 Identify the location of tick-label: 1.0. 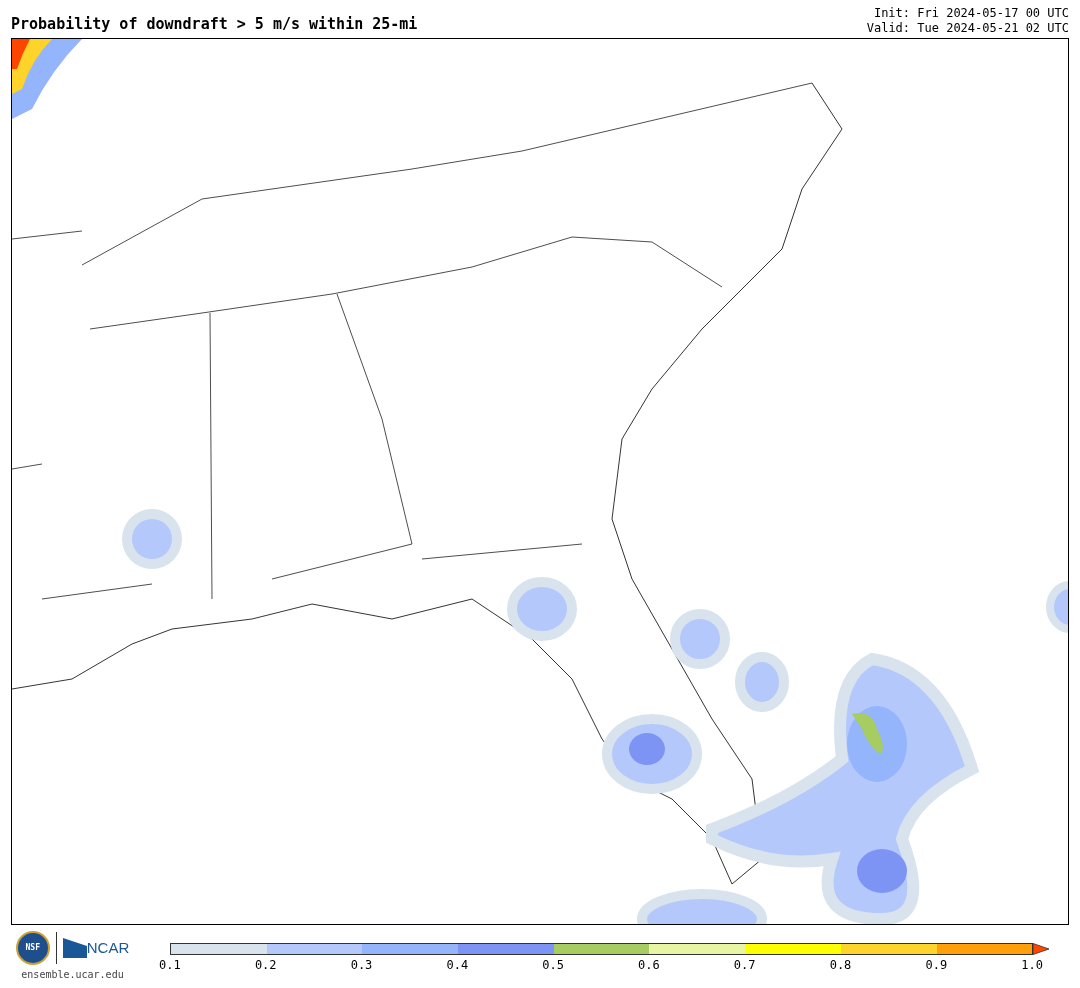
(1032, 965).